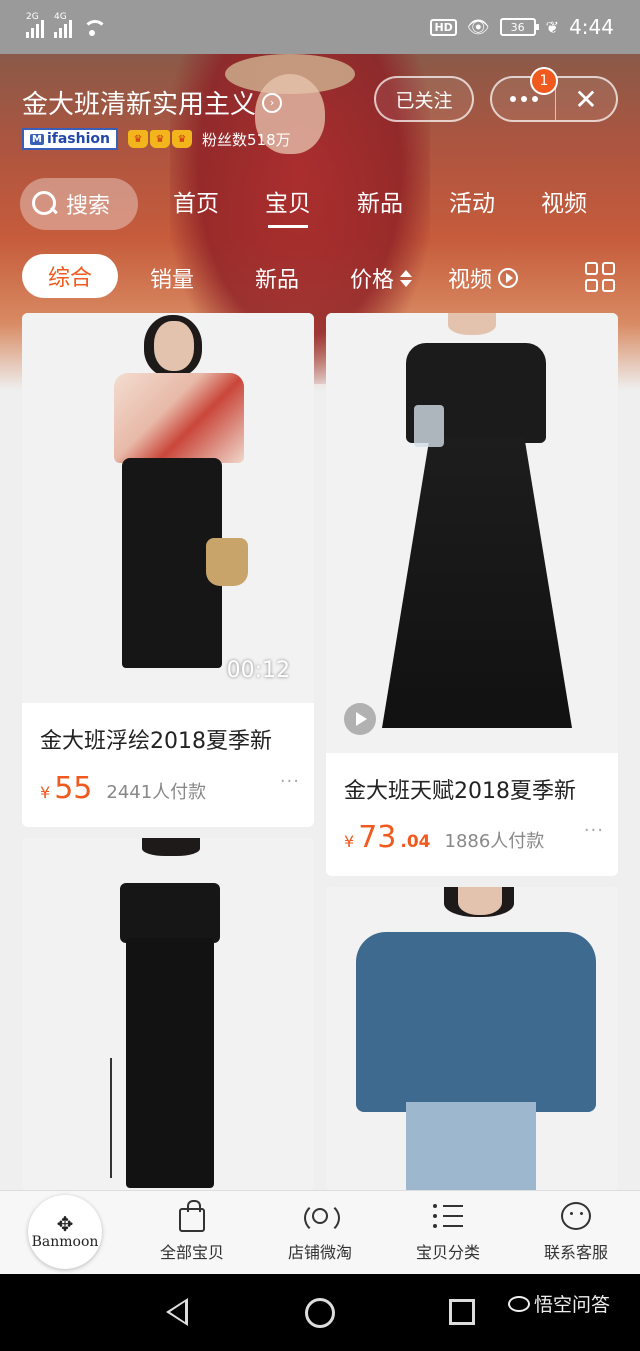 Image resolution: width=640 pixels, height=1351 pixels. I want to click on signal-2g-icon: 2G, so click(35, 25).